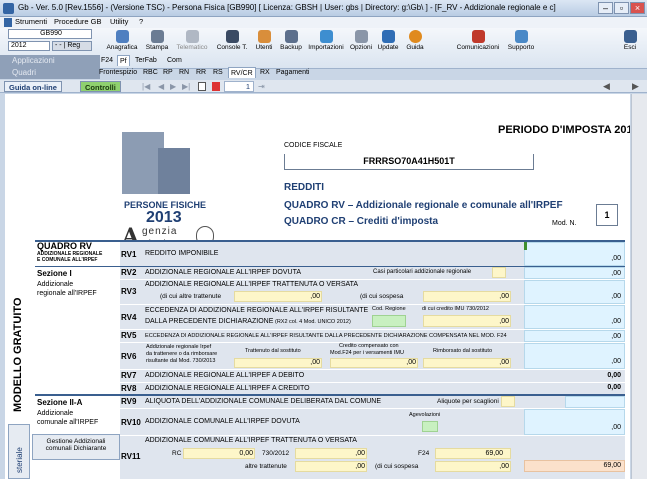 This screenshot has height=479, width=647. What do you see at coordinates (607, 215) in the screenshot?
I see `mod-n-field: 1` at bounding box center [607, 215].